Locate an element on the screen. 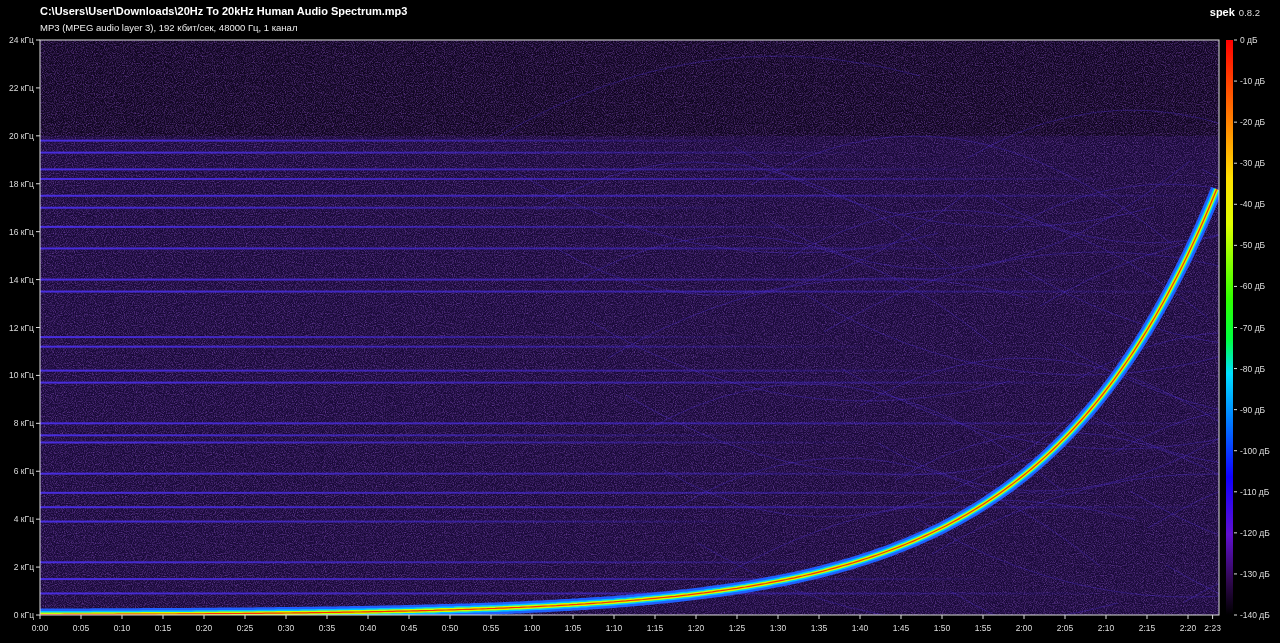 This screenshot has height=643, width=1280. x-tick-label: 1:30 is located at coordinates (778, 628).